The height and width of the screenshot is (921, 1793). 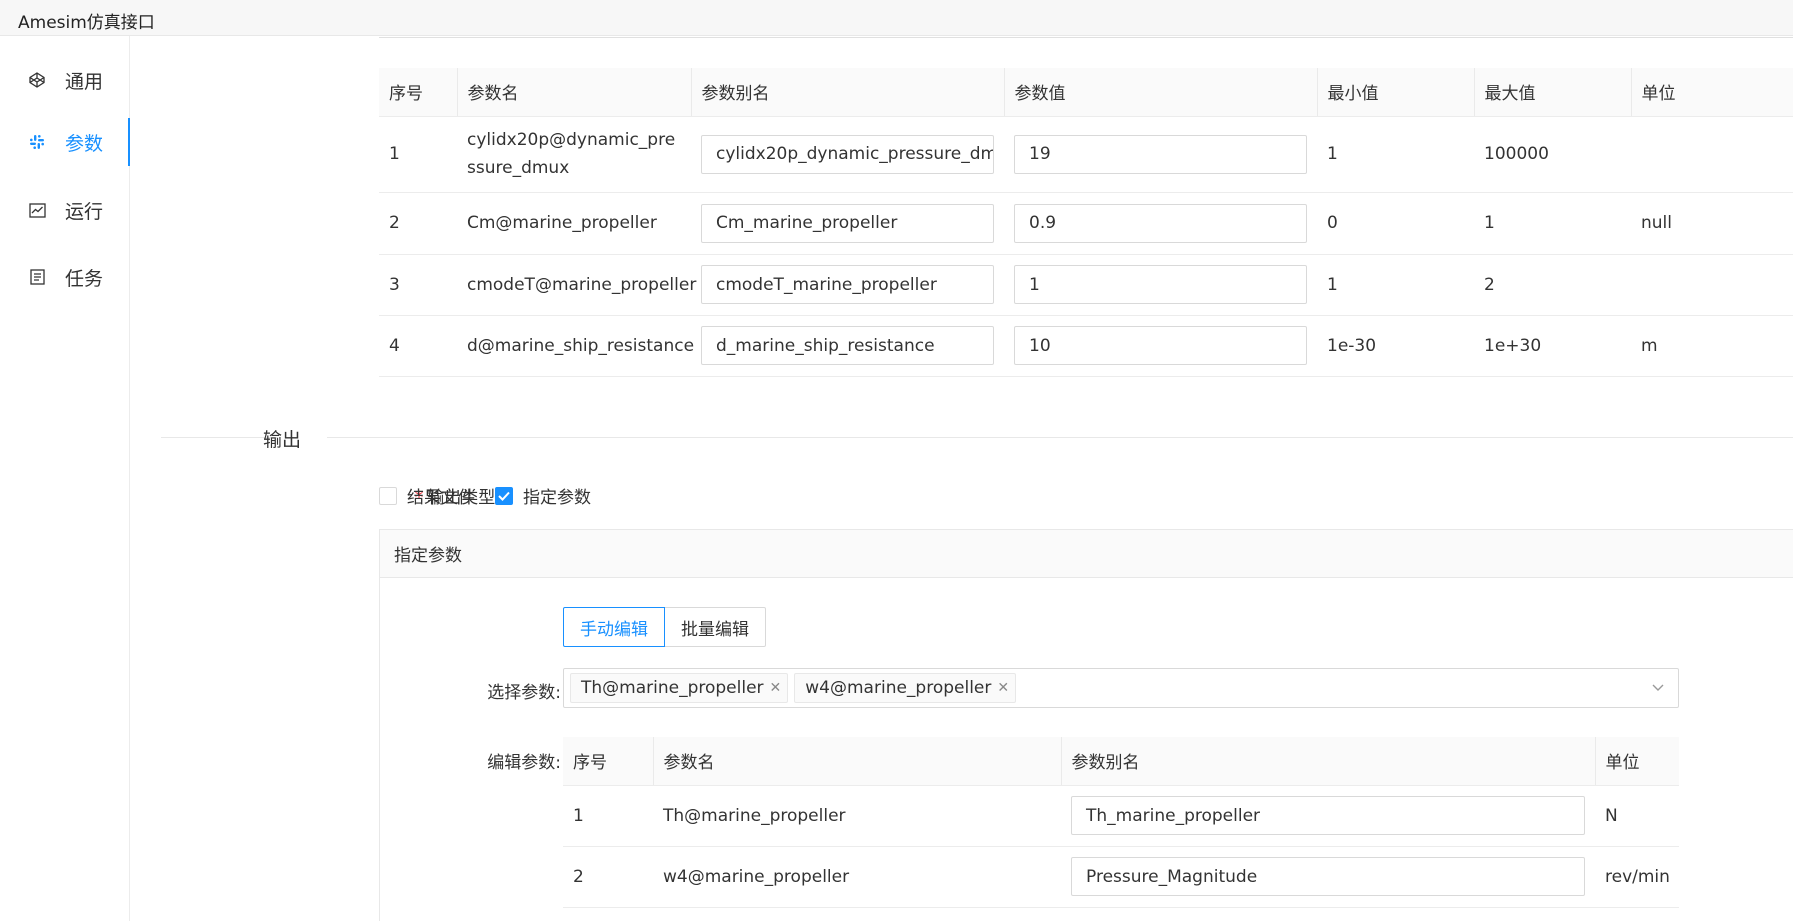 I want to click on sidebar-item-label: 运行, so click(x=84, y=211).